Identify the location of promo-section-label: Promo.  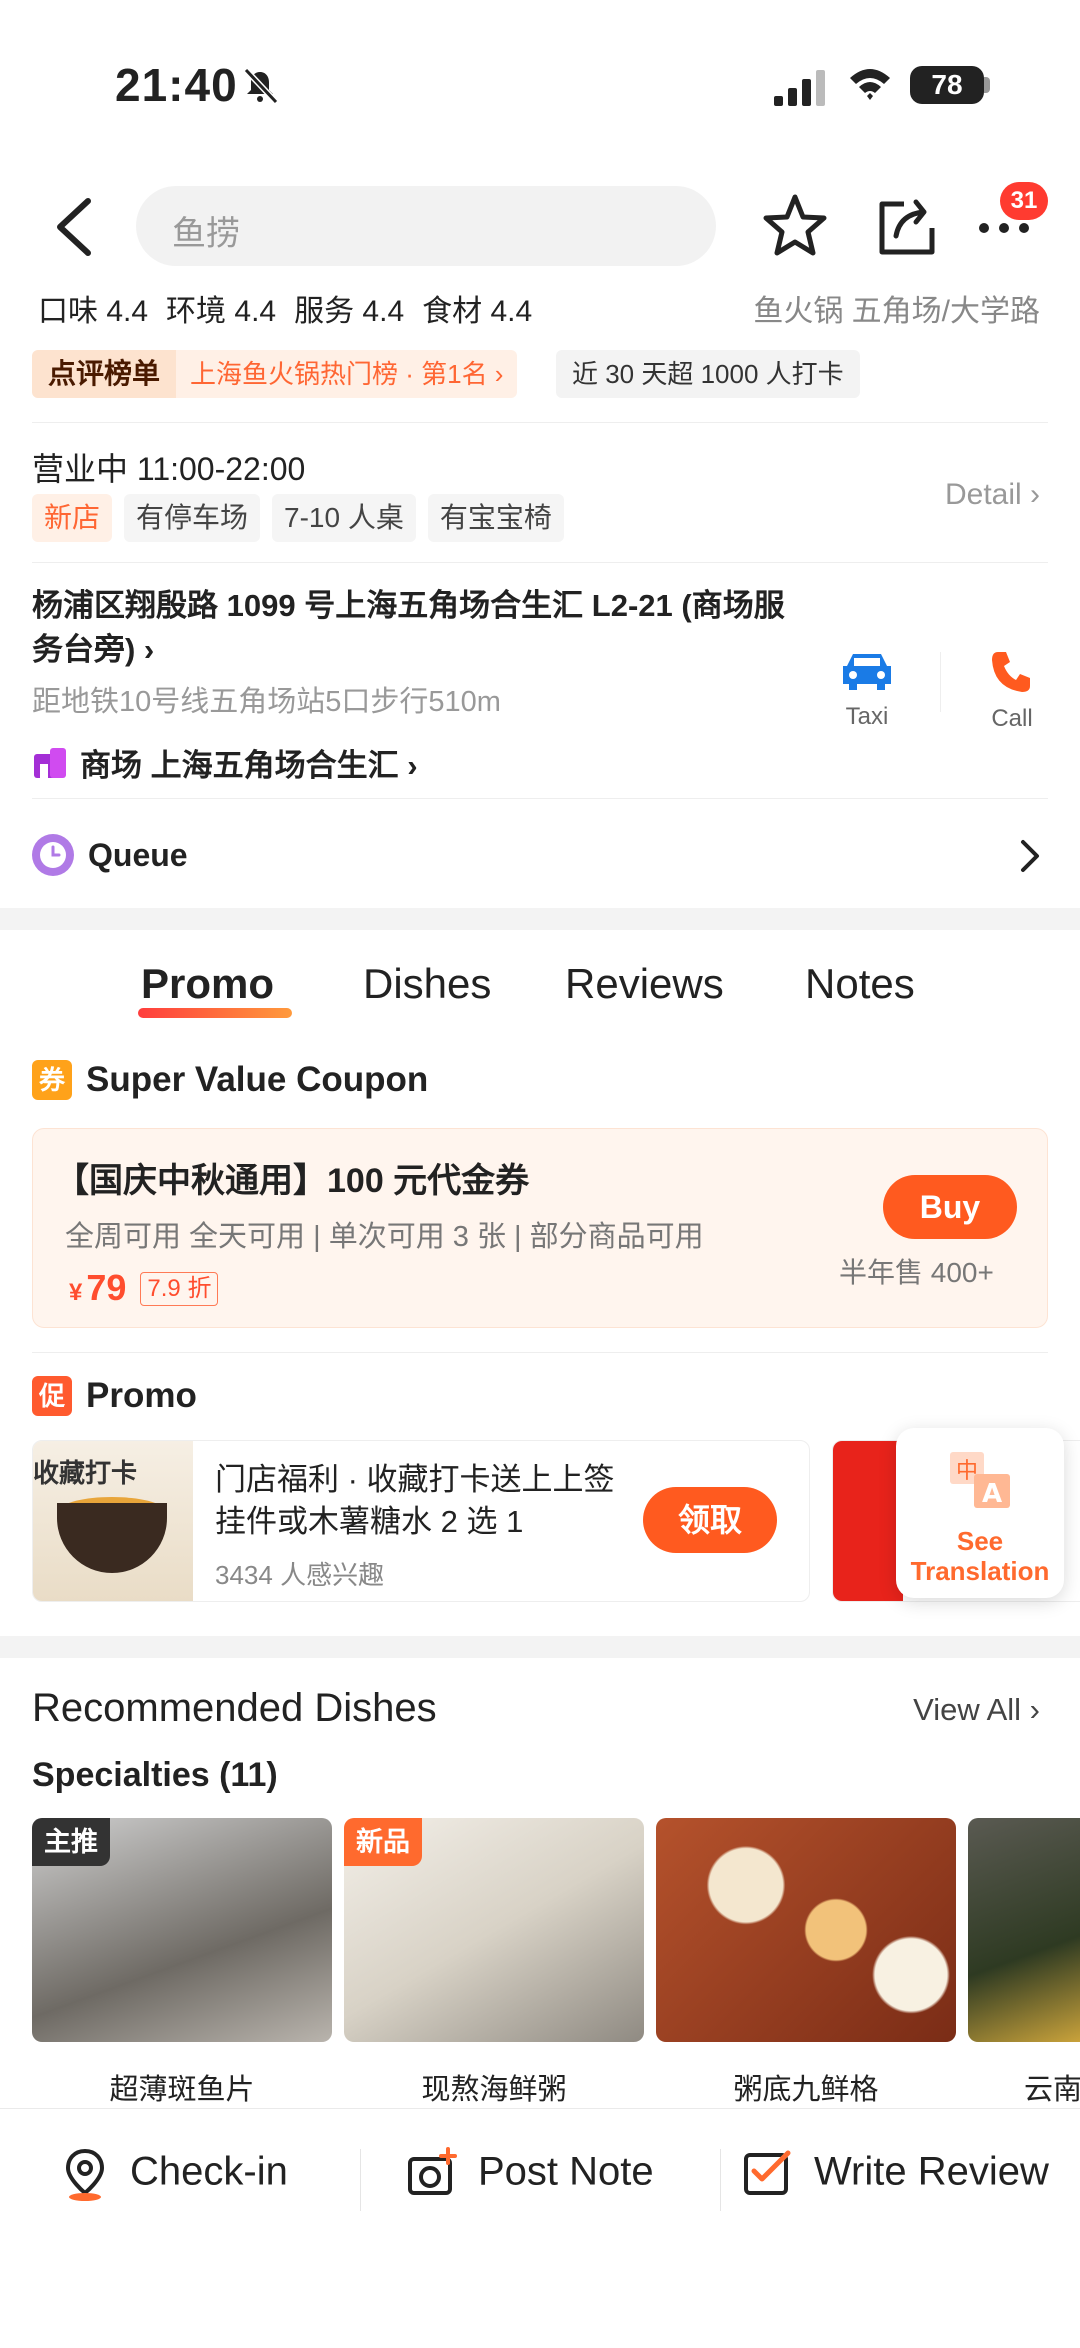
(141, 1395).